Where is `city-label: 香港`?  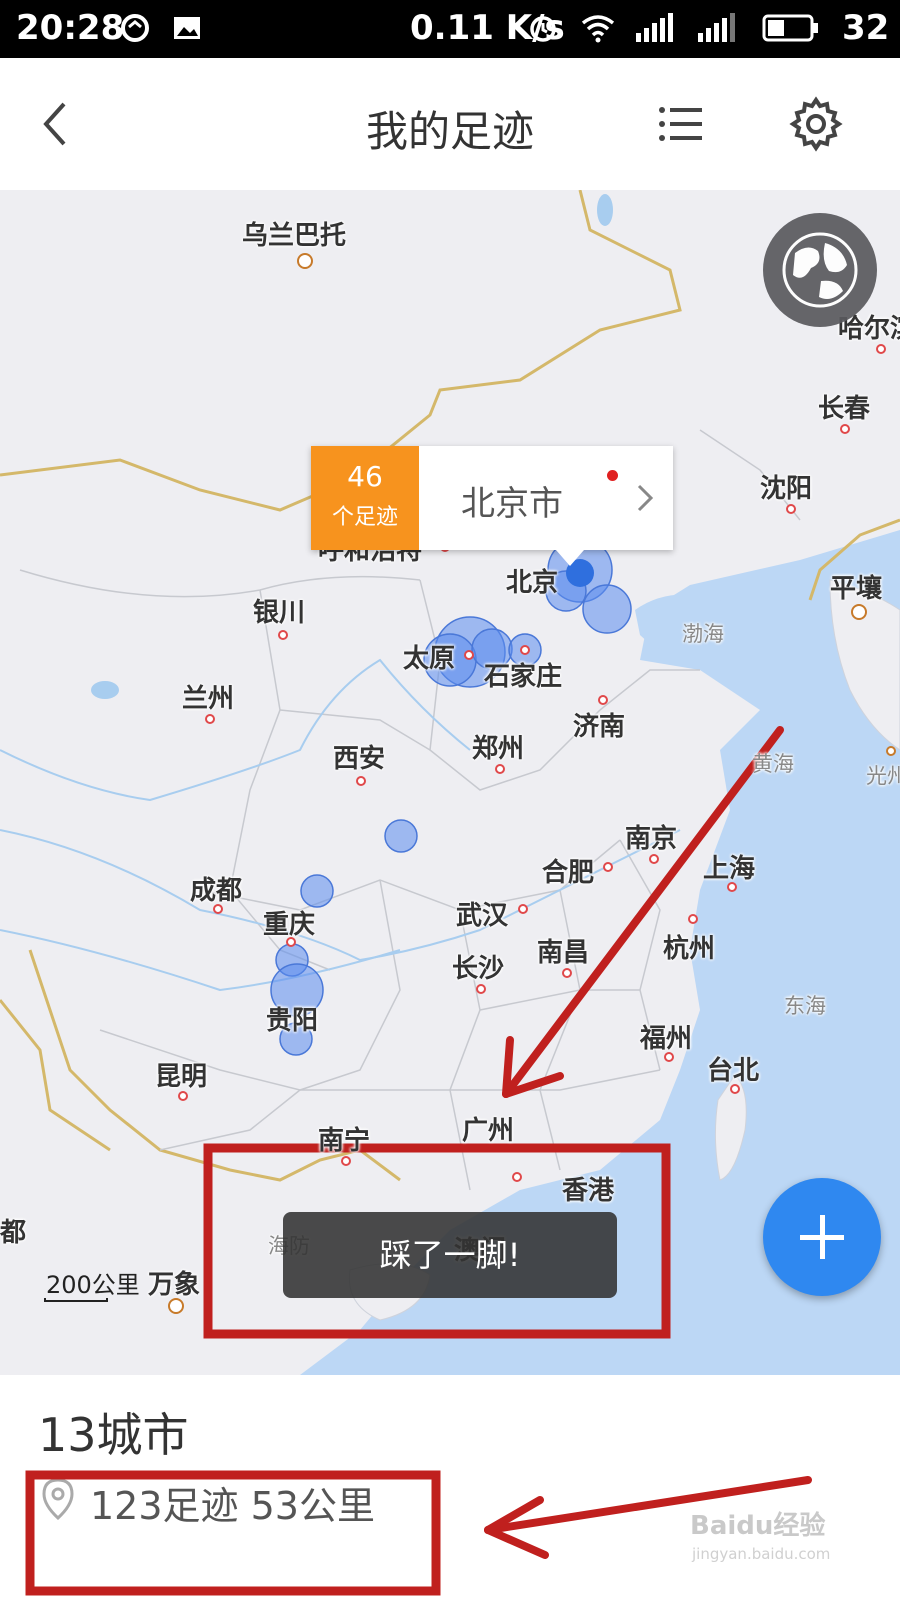 city-label: 香港 is located at coordinates (588, 1191).